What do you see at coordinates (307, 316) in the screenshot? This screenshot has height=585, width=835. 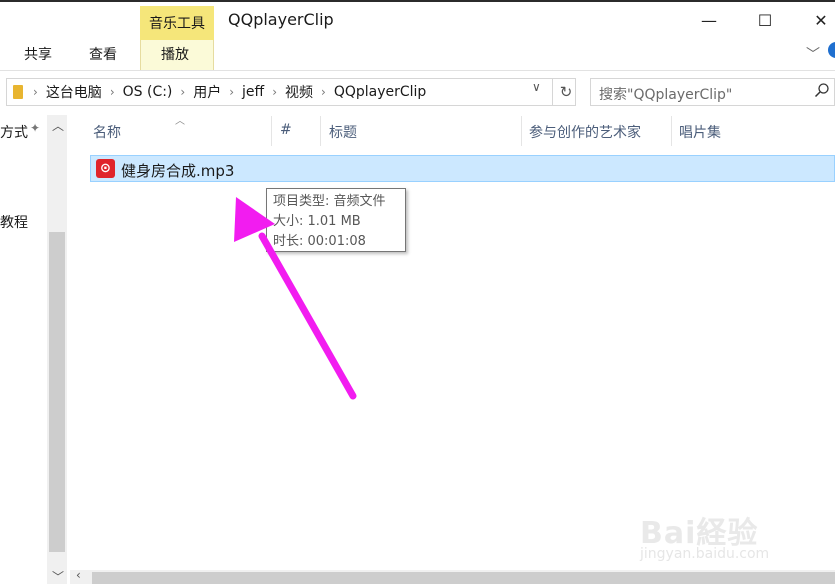 I see `arrow-shaft` at bounding box center [307, 316].